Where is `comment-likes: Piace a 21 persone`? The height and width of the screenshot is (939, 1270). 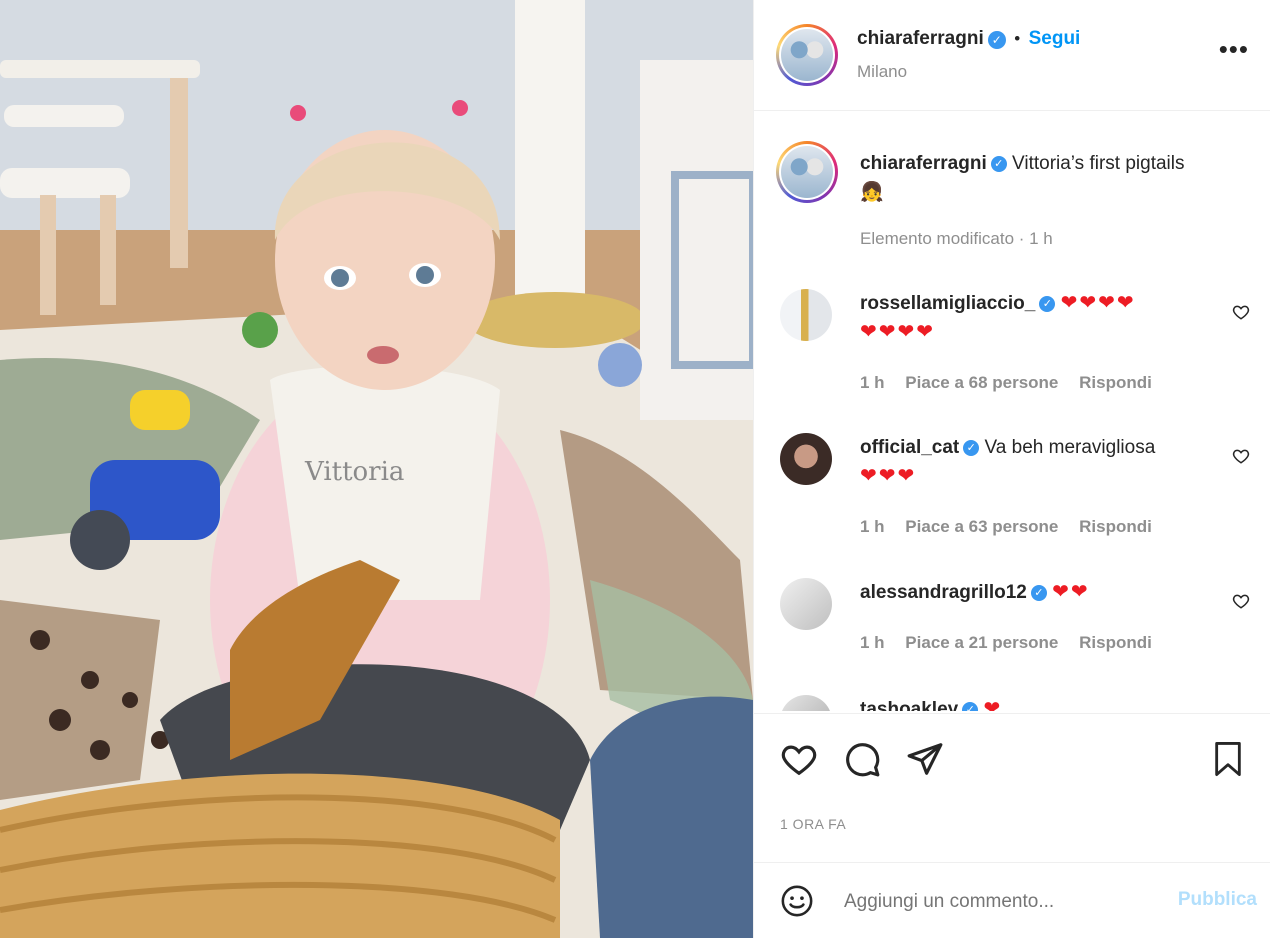
comment-likes: Piace a 21 persone is located at coordinates (981, 642).